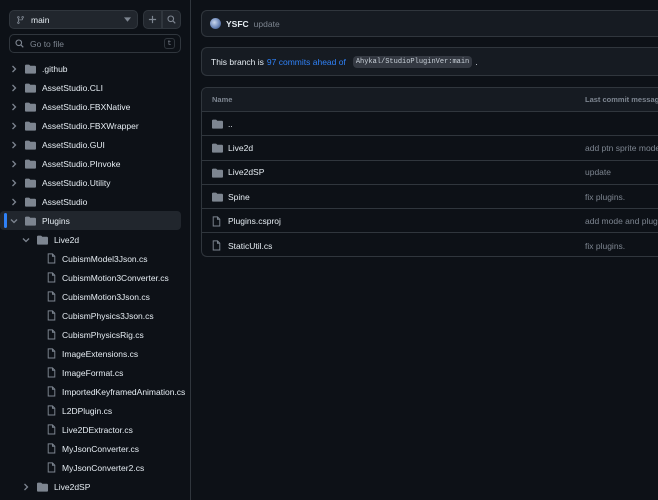 This screenshot has height=500, width=658. What do you see at coordinates (95, 486) in the screenshot?
I see `tree-folder: Live2dSP` at bounding box center [95, 486].